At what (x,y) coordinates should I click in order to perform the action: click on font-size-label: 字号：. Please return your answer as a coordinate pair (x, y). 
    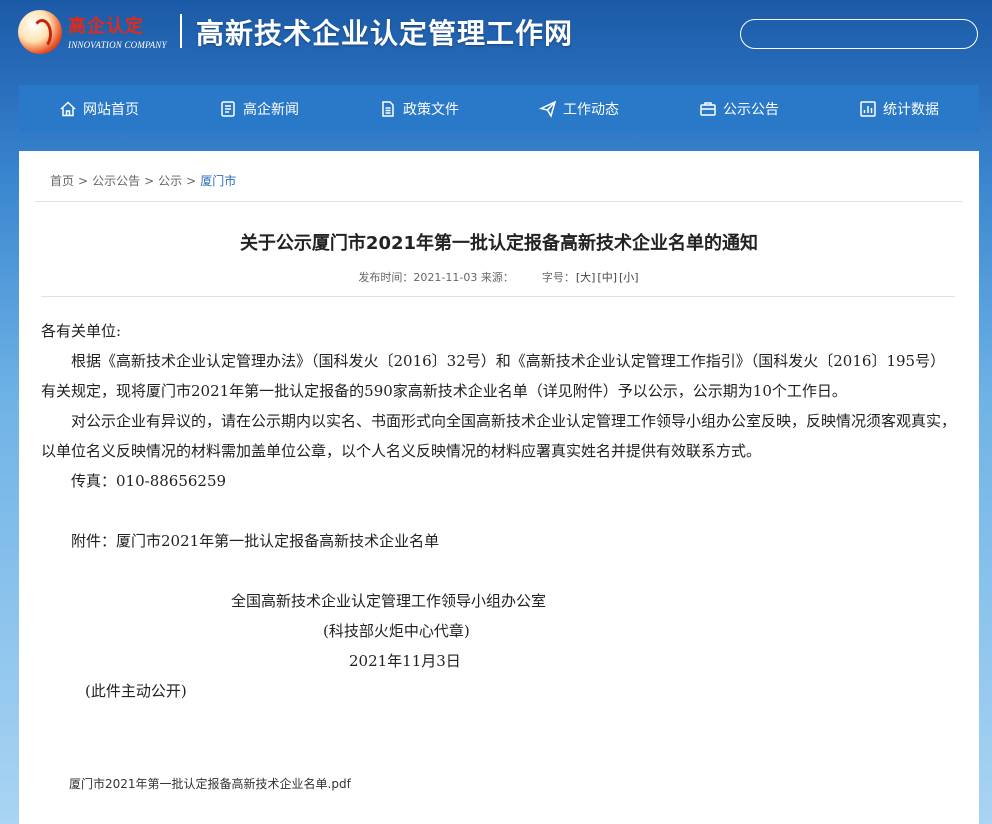
    Looking at the image, I should click on (558, 277).